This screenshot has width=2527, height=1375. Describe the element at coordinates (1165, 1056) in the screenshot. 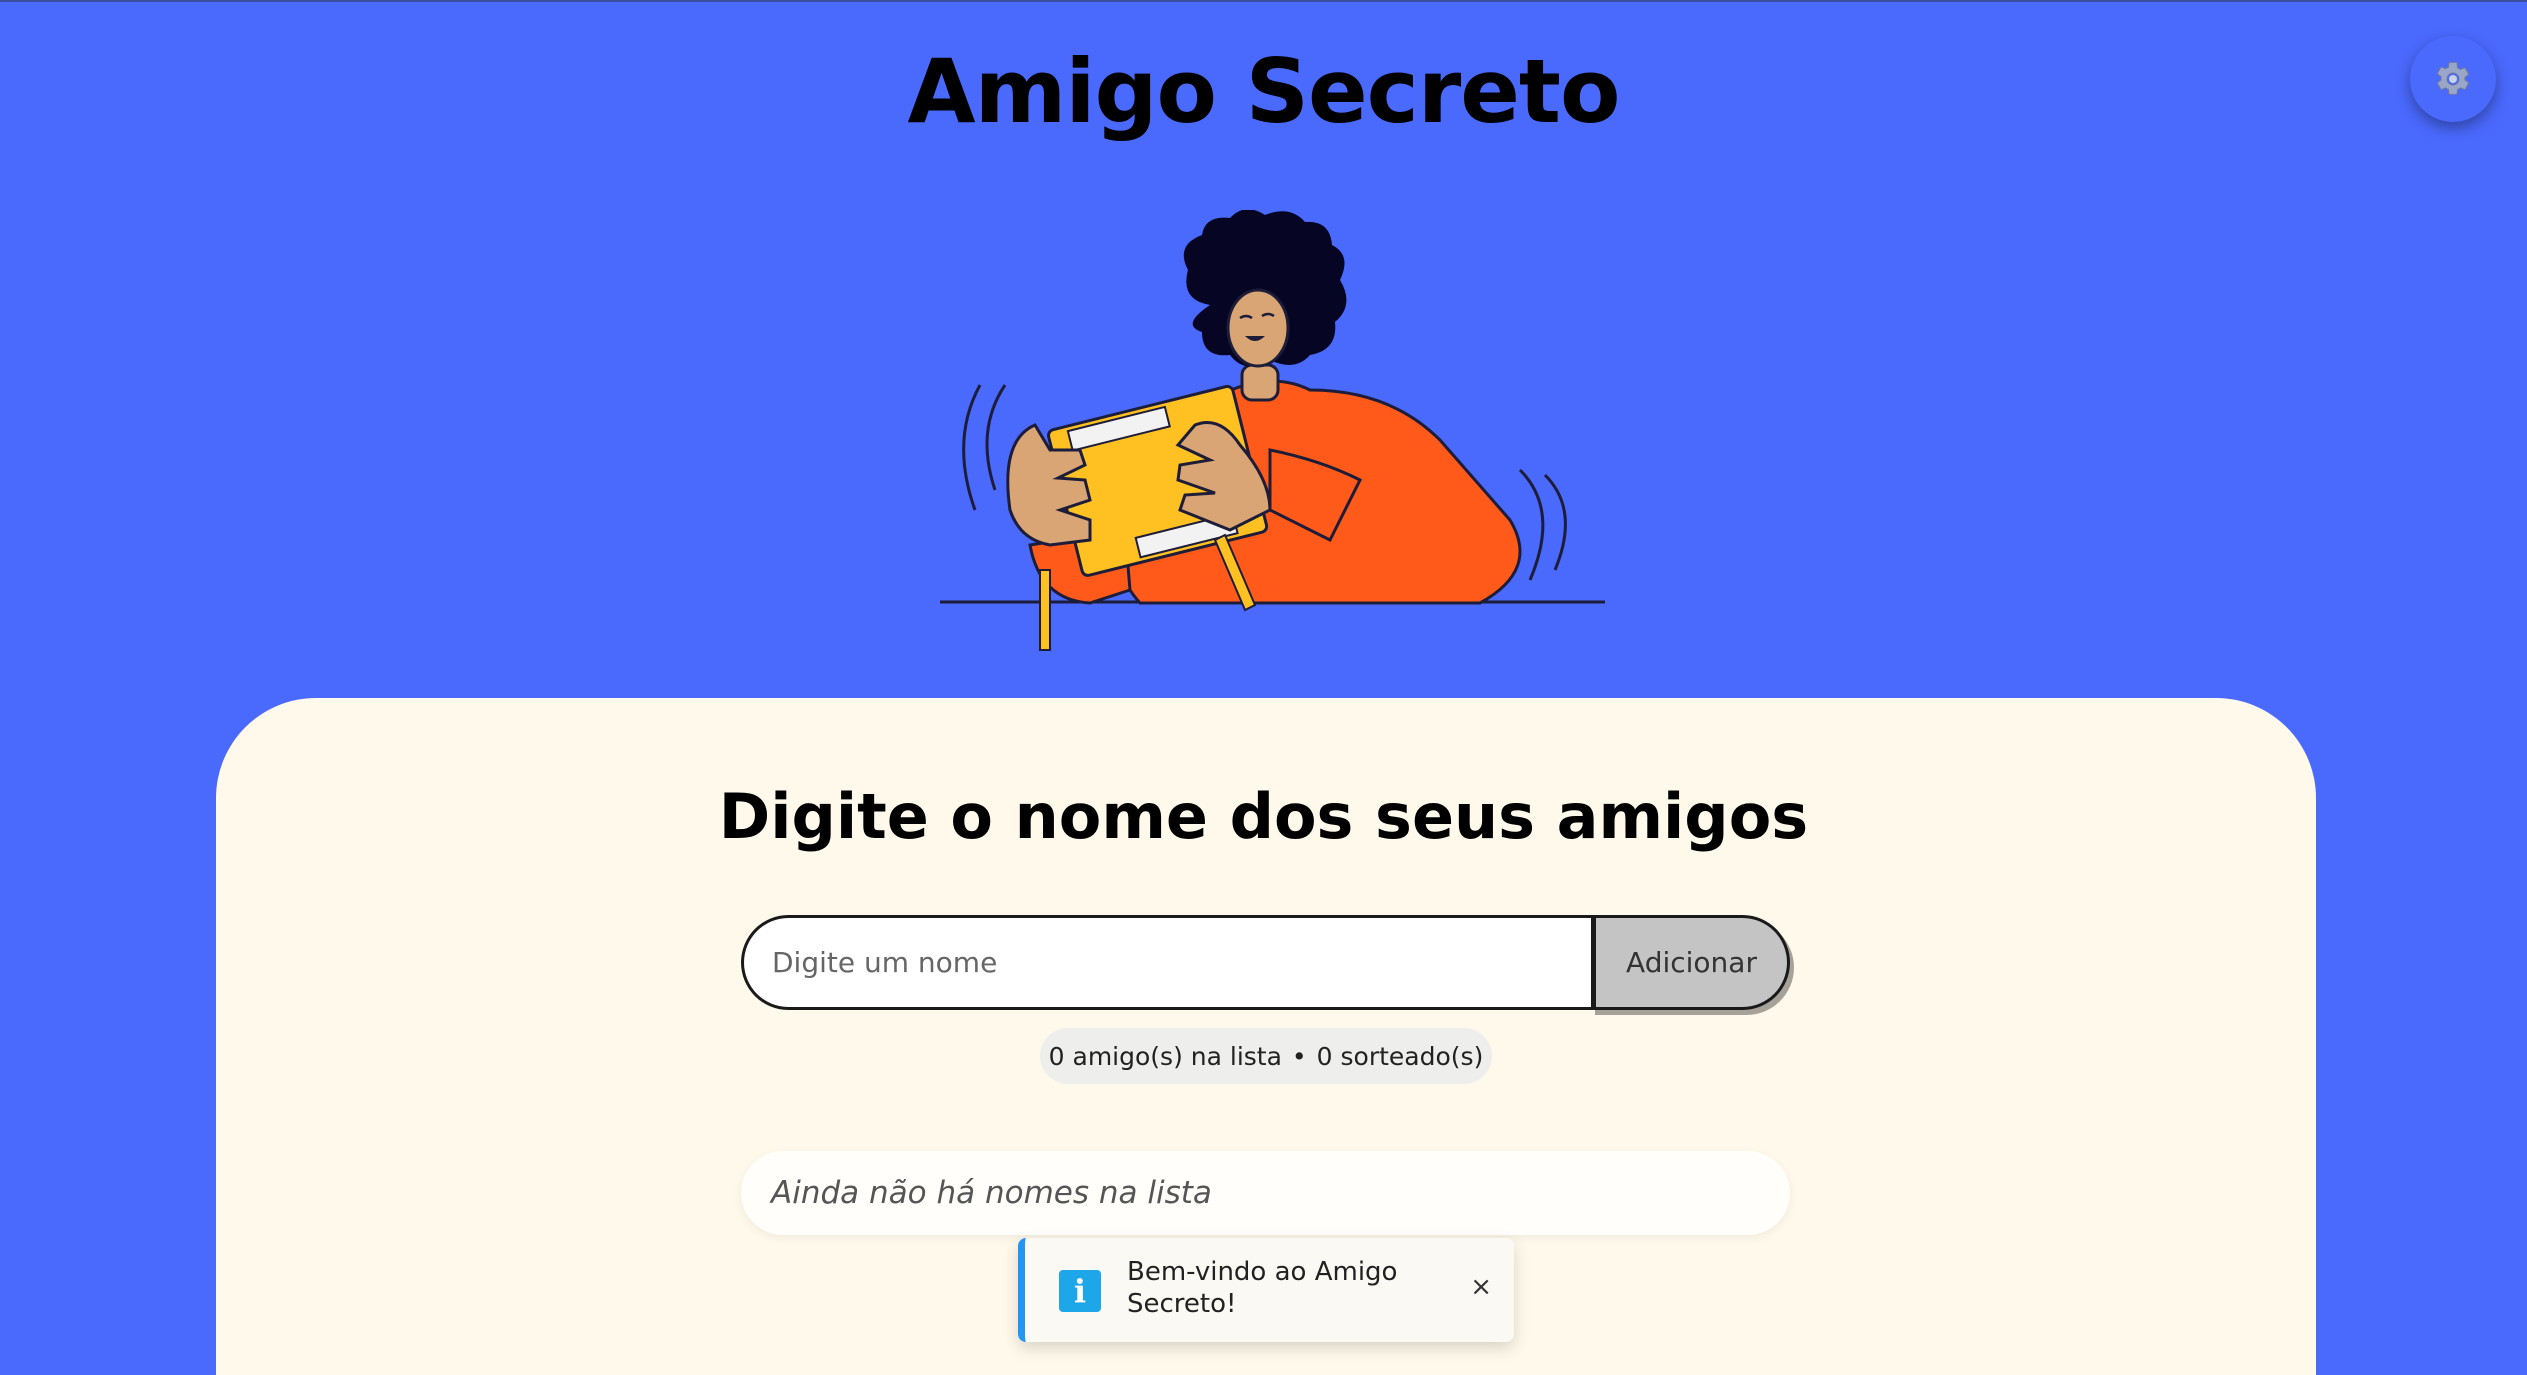

I see `friends-count-text: 0 amigo(s) na lista` at that location.